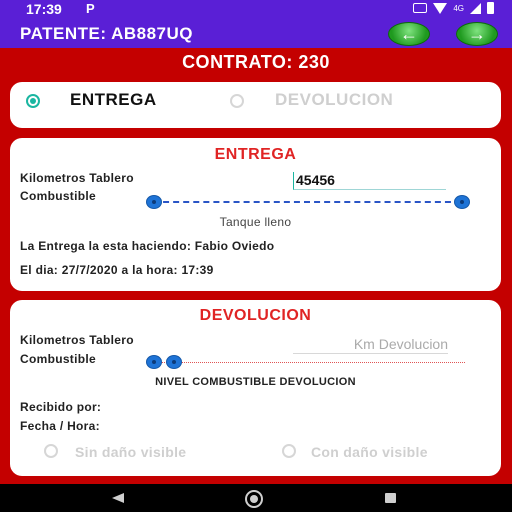 This screenshot has height=512, width=512. Describe the element at coordinates (458, 8) in the screenshot. I see `network-type: 4G` at that location.